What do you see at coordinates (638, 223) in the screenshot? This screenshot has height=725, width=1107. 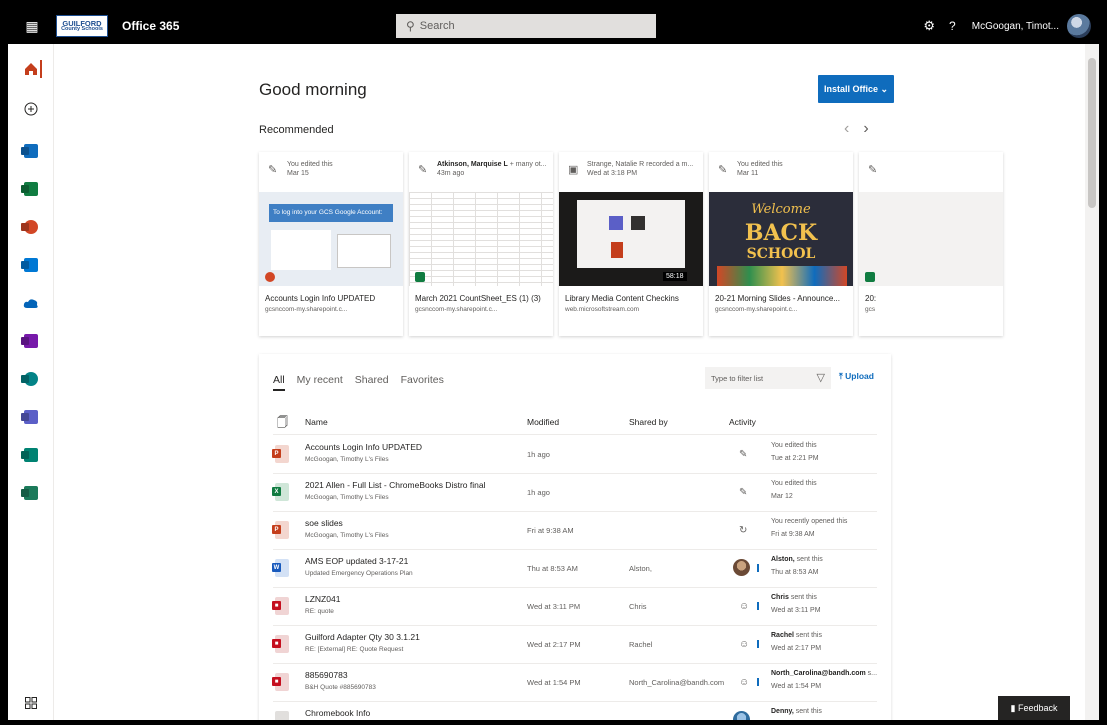 I see `thumb-tile` at bounding box center [638, 223].